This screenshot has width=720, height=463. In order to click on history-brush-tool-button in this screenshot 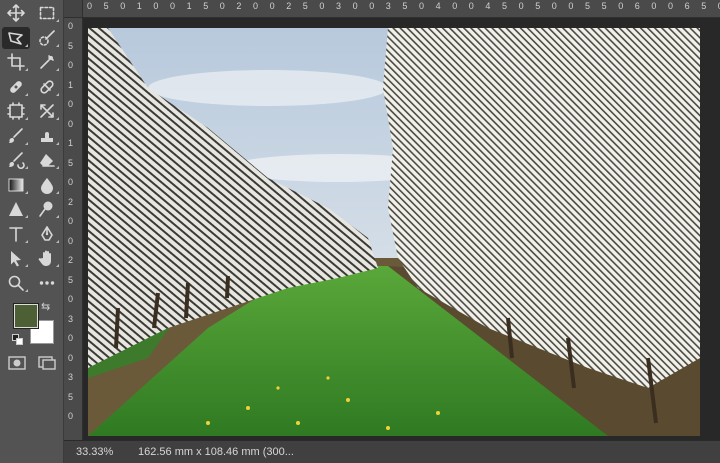, I will do `click(16, 160)`.